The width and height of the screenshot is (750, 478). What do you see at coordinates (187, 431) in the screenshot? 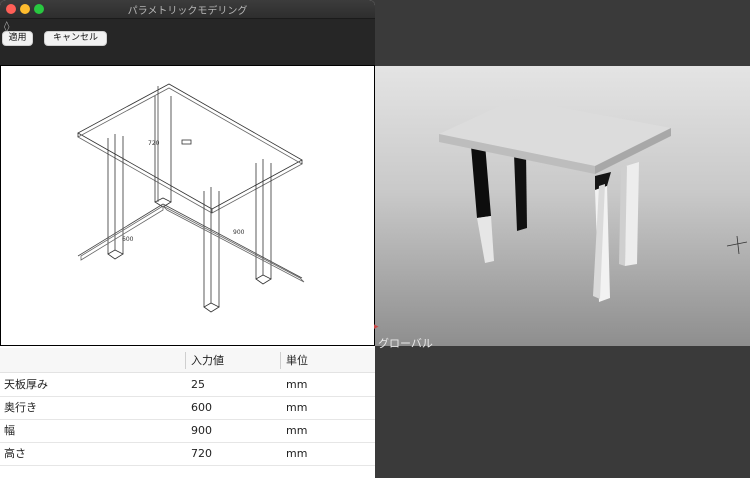
I see `table-row: 幅 900 mm` at bounding box center [187, 431].